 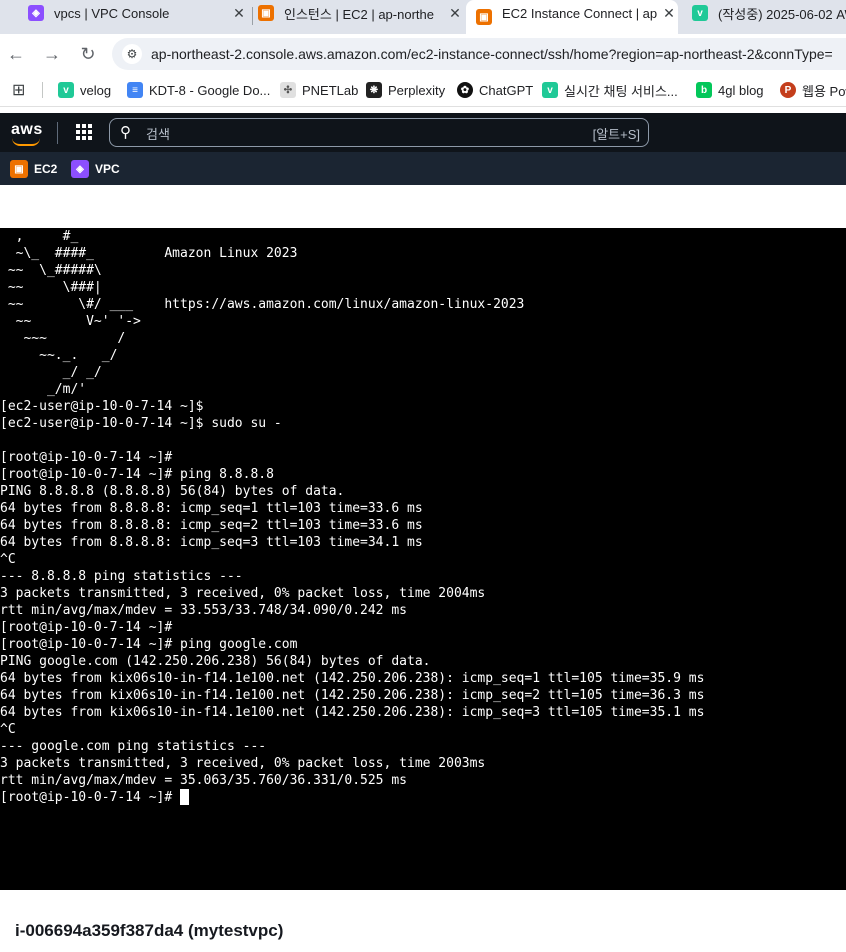 What do you see at coordinates (19, 169) in the screenshot?
I see `ec2-service-icon: ▣` at bounding box center [19, 169].